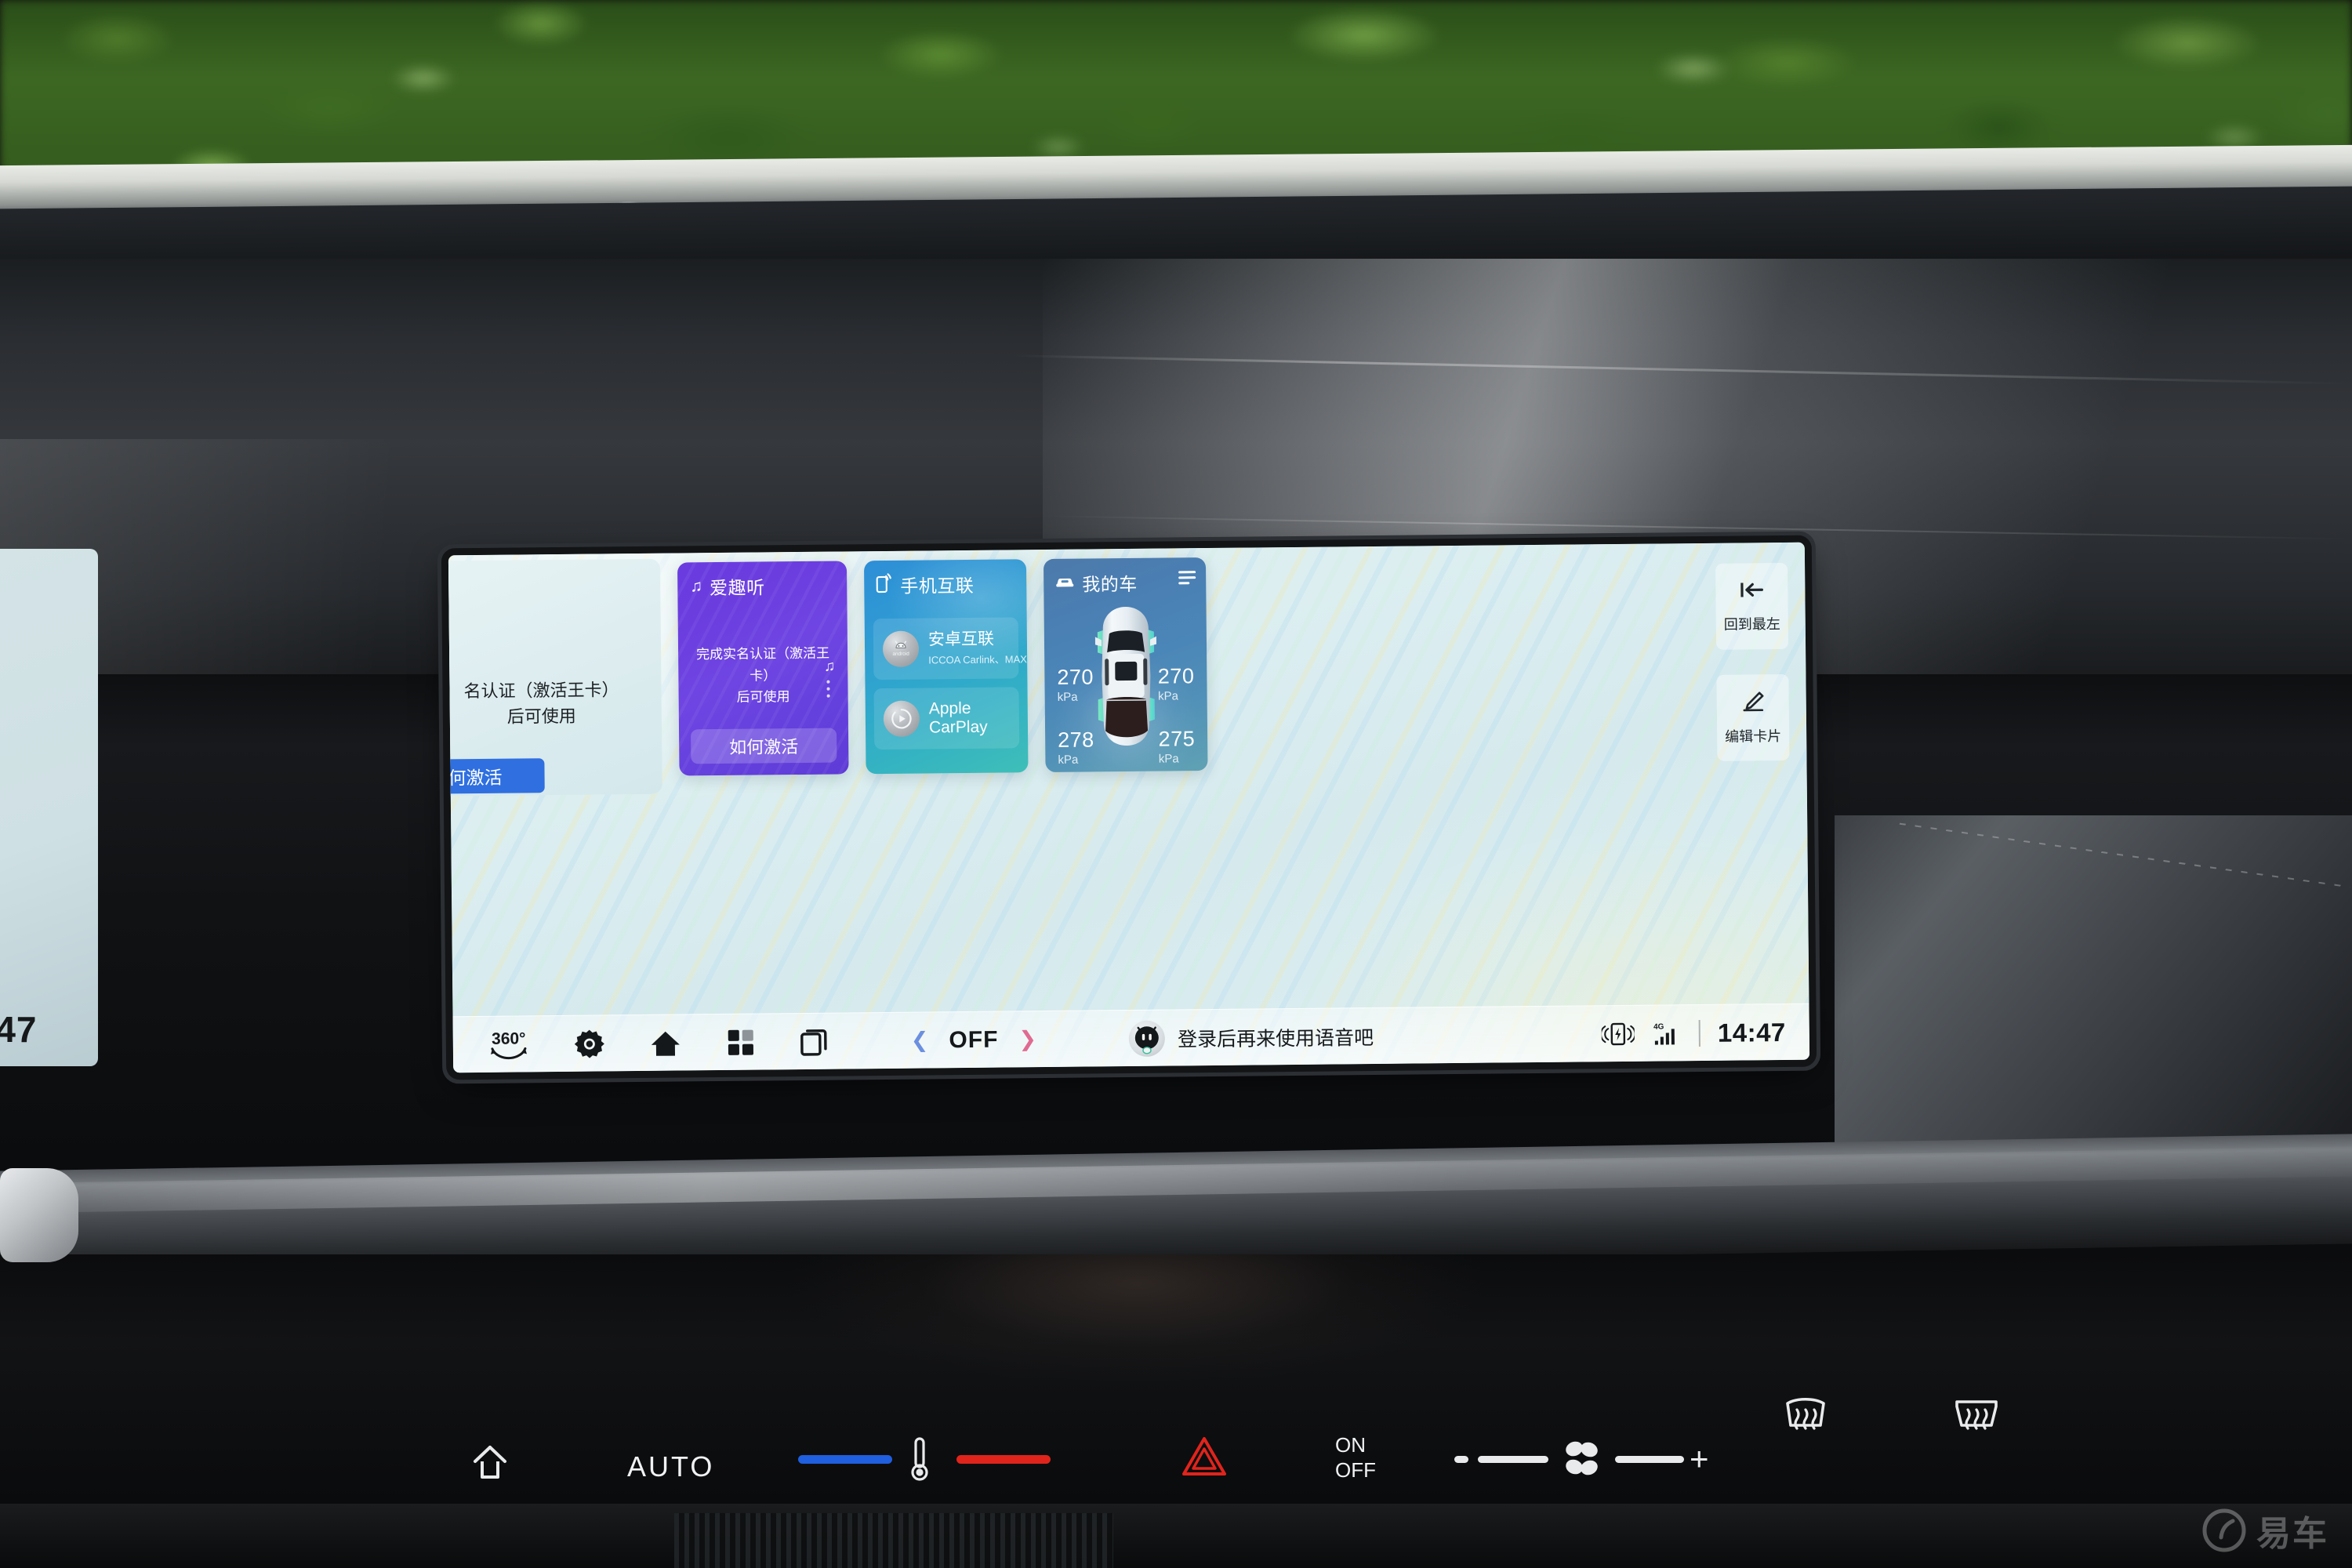 This screenshot has width=2352, height=1568. What do you see at coordinates (1753, 736) in the screenshot?
I see `edit-cards-label: 编辑卡片` at bounding box center [1753, 736].